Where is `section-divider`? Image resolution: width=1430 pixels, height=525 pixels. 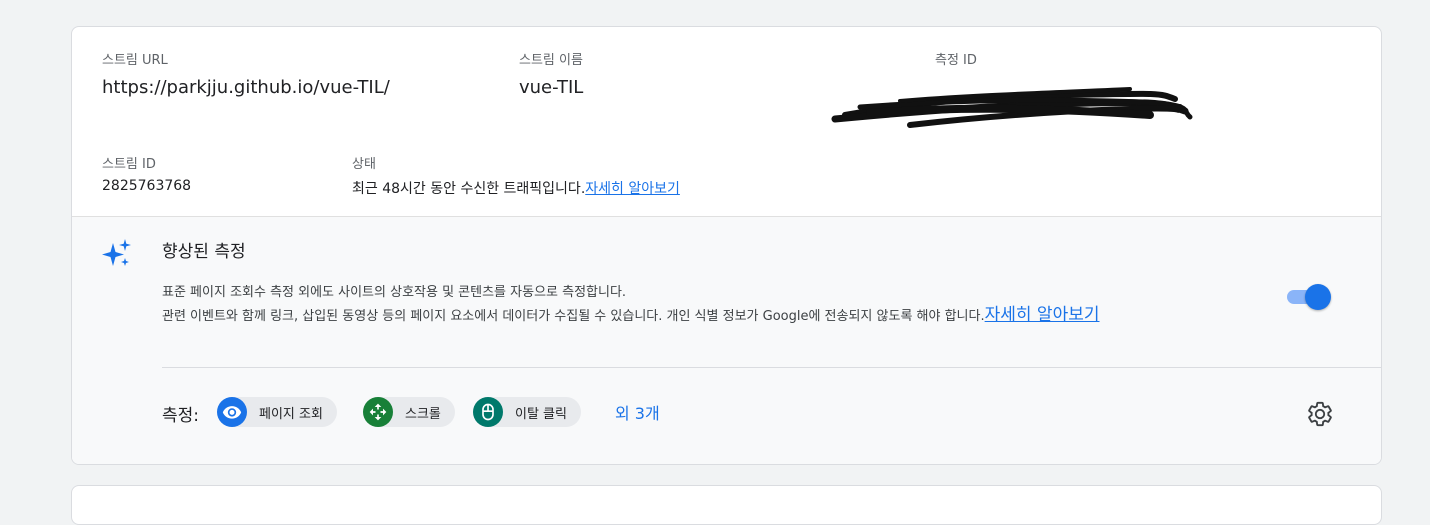
section-divider is located at coordinates (771, 367).